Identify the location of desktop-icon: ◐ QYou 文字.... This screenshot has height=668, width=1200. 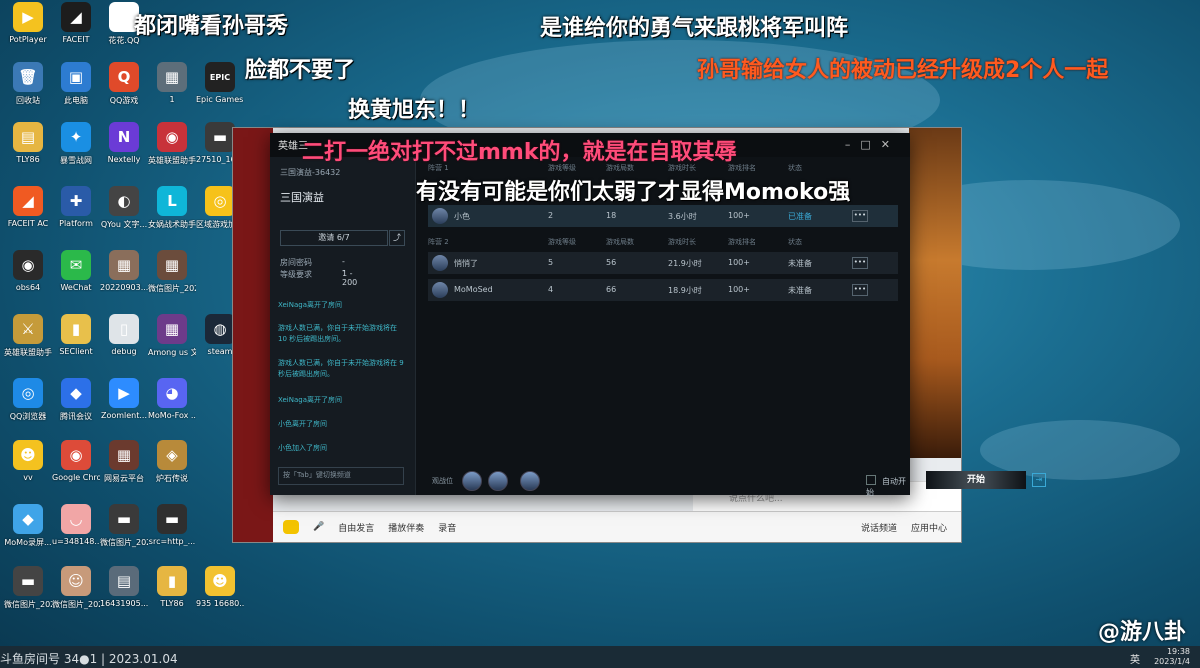
(124, 208).